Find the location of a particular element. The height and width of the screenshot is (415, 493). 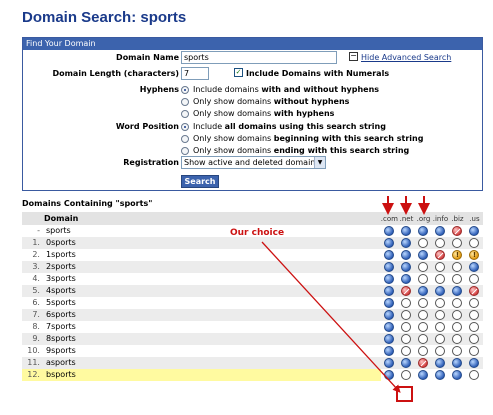

domain-name-cell: 8sports is located at coordinates (212, 339).